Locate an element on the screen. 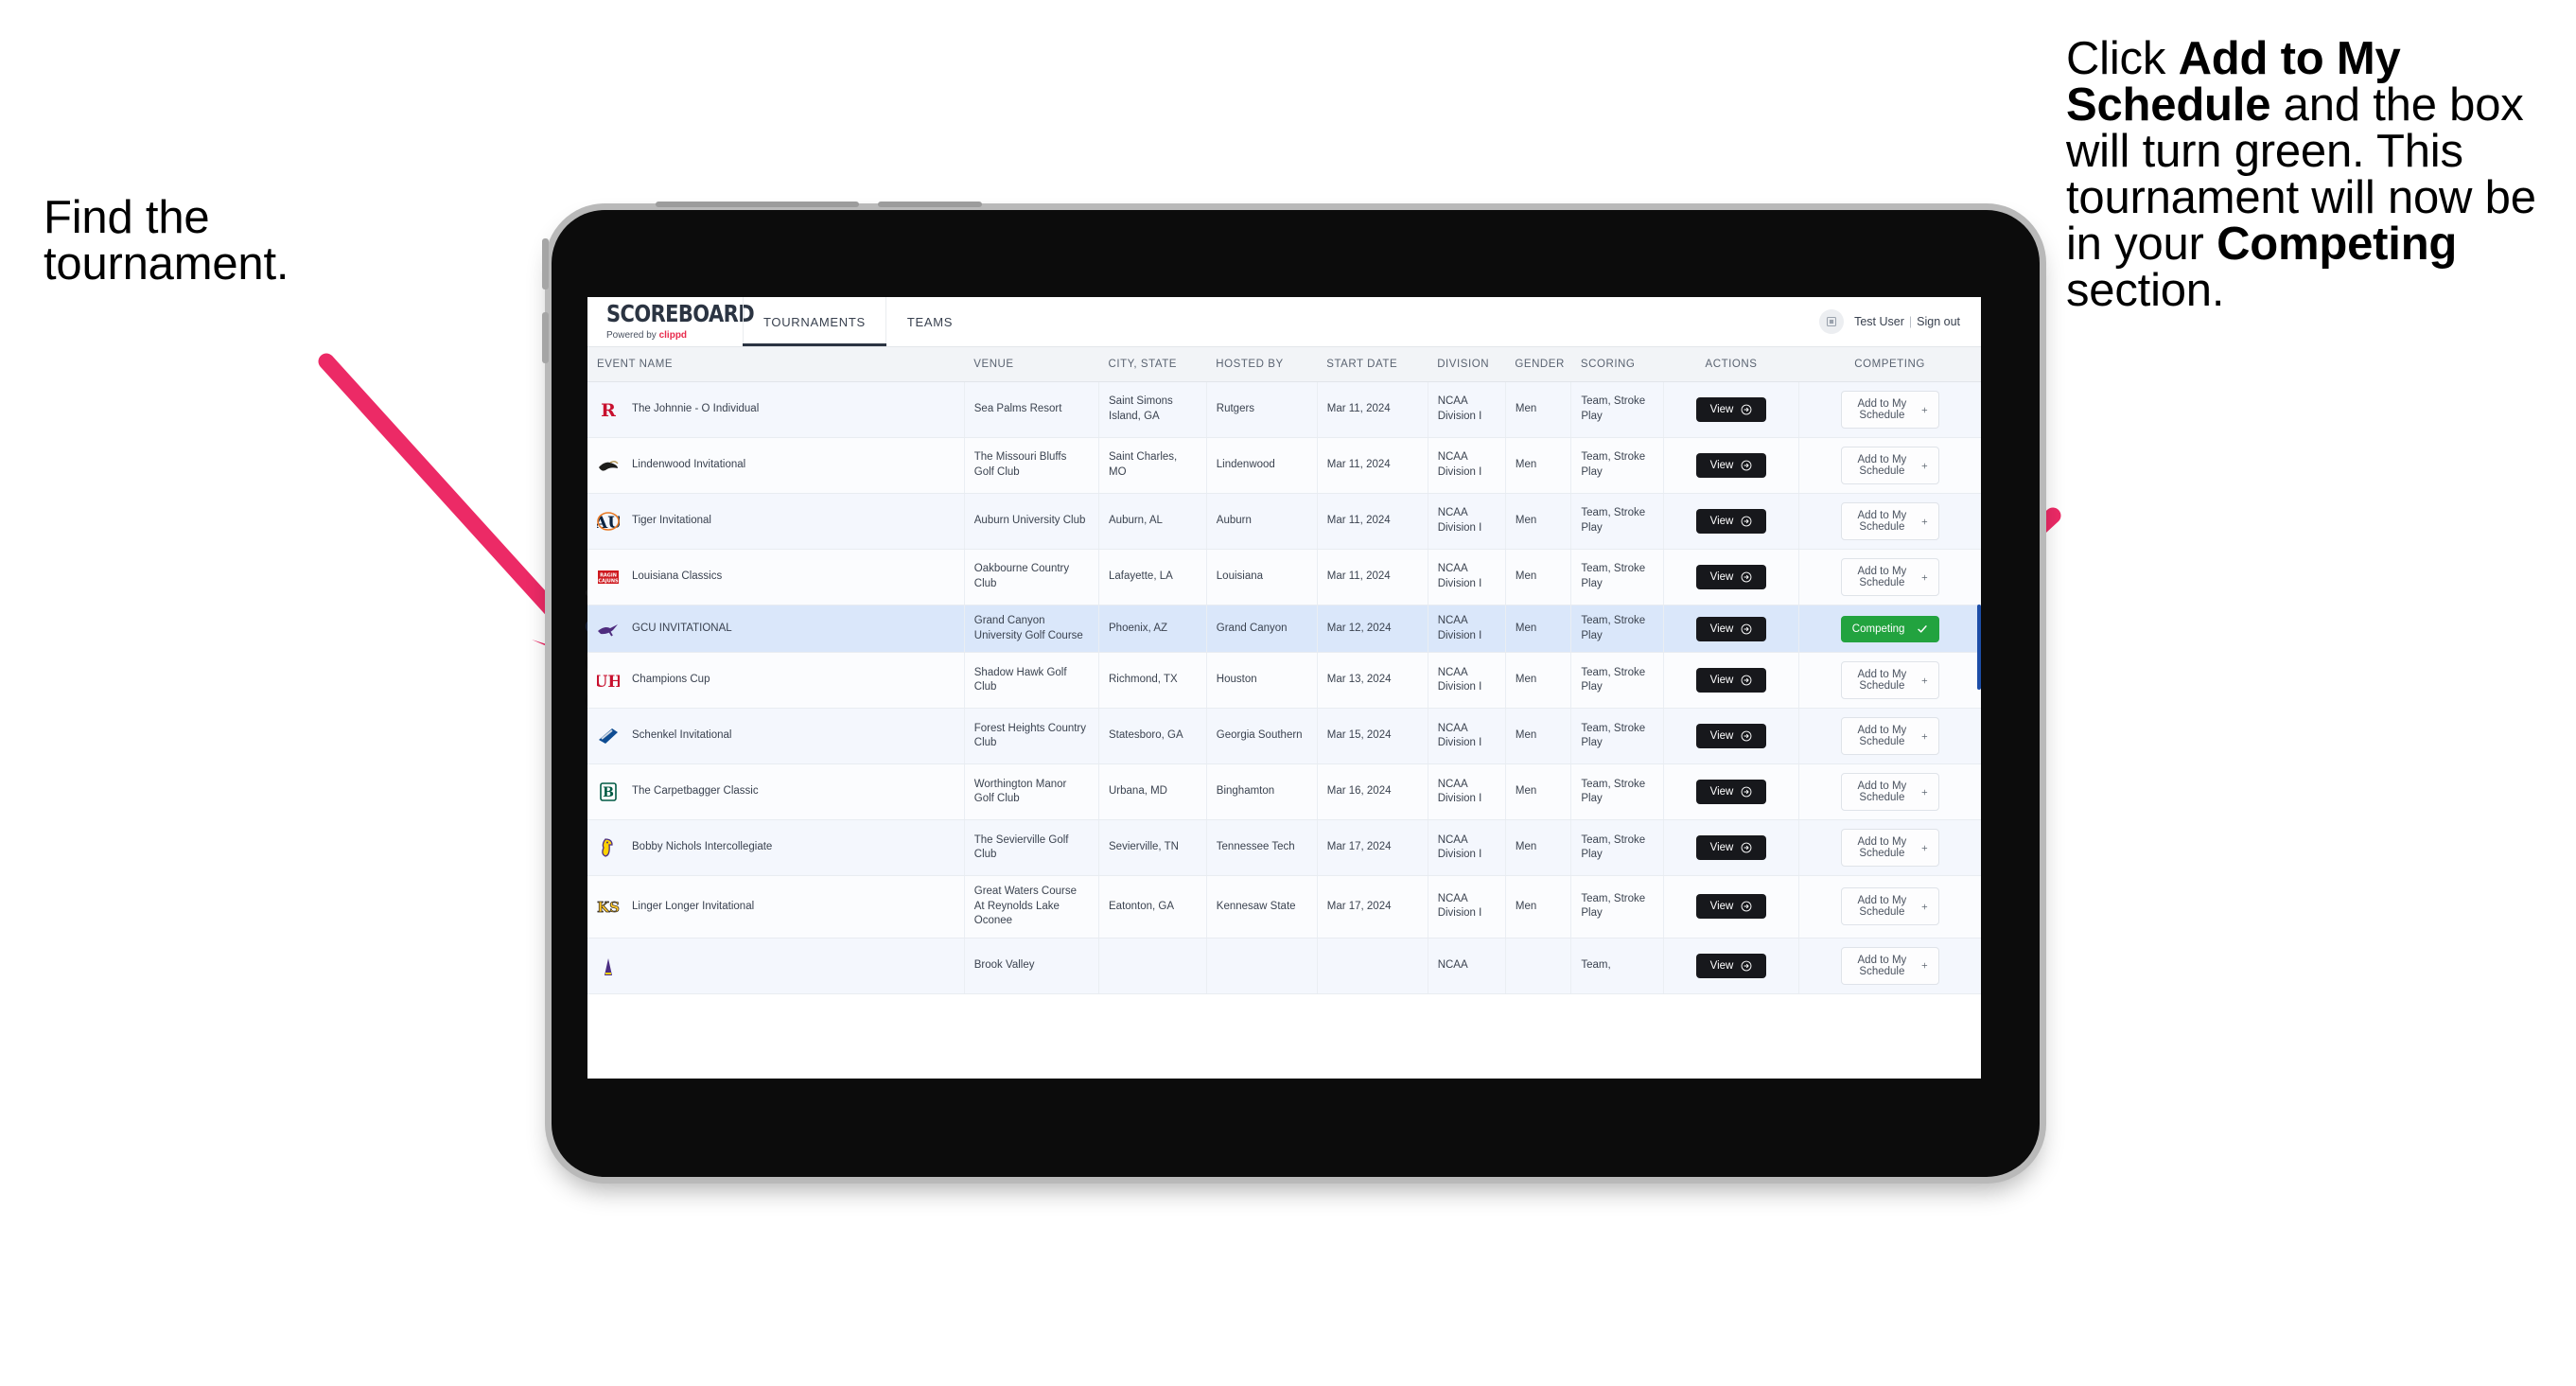 The width and height of the screenshot is (2576, 1386). team-logo: B is located at coordinates (609, 792).